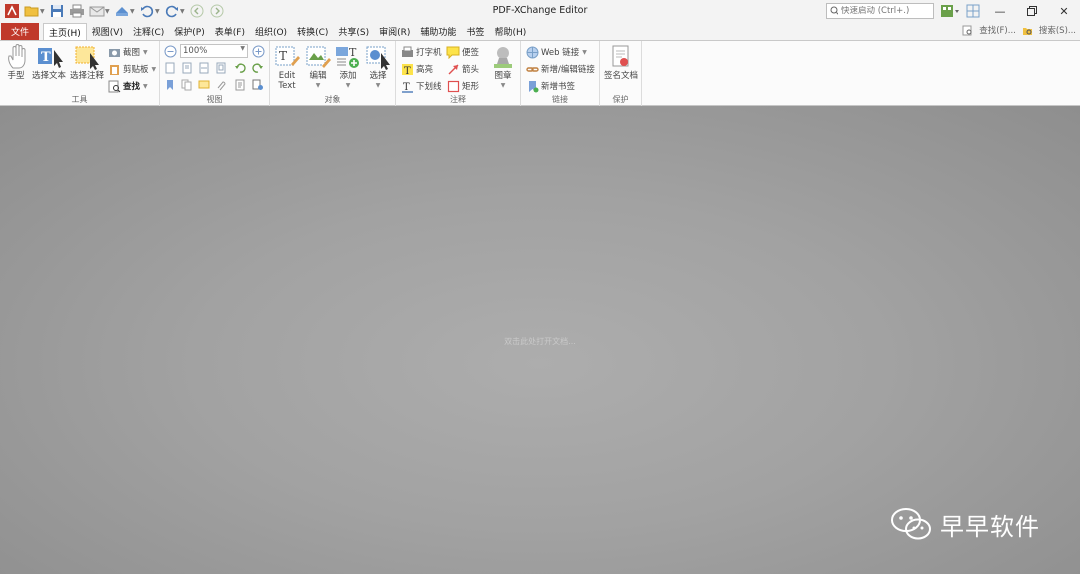 The height and width of the screenshot is (574, 1080). I want to click on zoom-out-button, so click(170, 51).